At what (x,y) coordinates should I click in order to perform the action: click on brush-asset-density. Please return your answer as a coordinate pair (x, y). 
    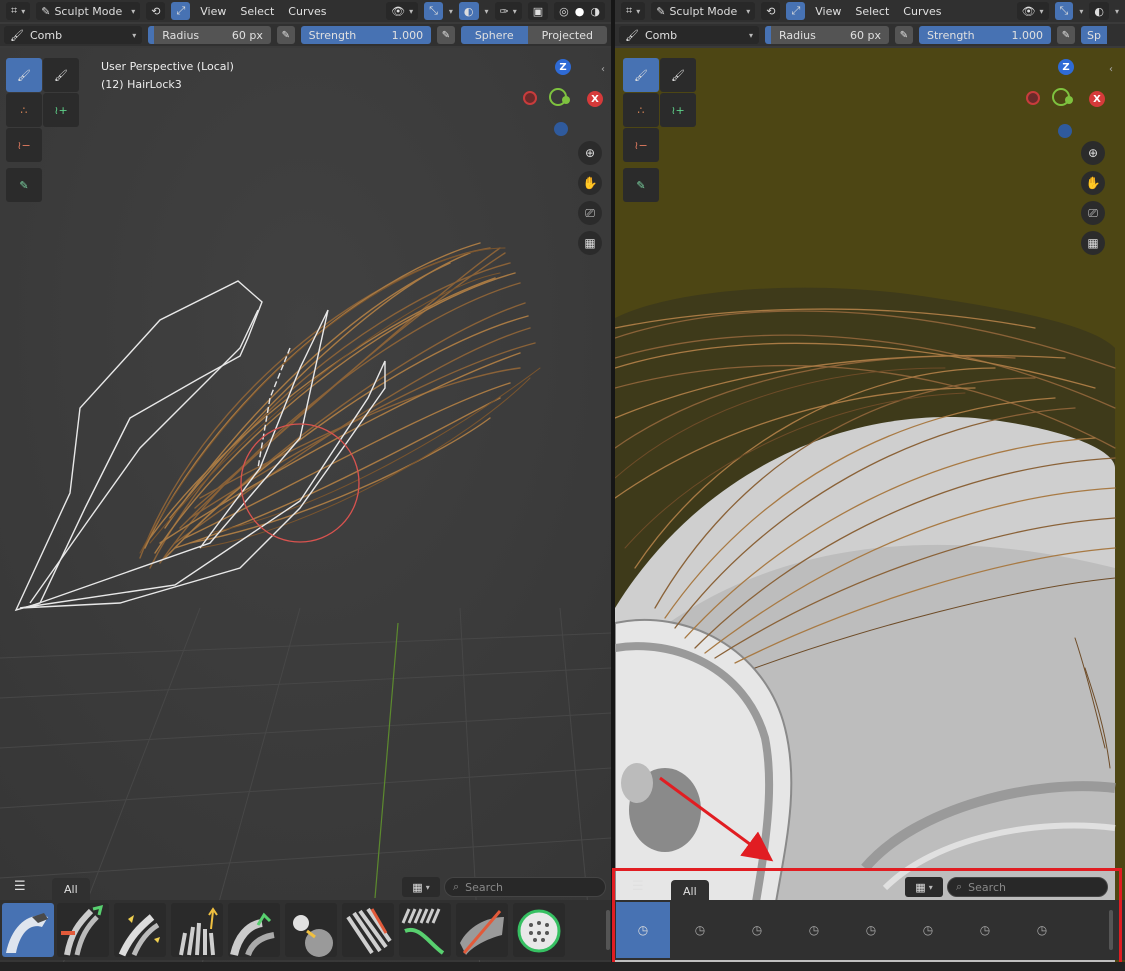
    Looking at the image, I should click on (539, 930).